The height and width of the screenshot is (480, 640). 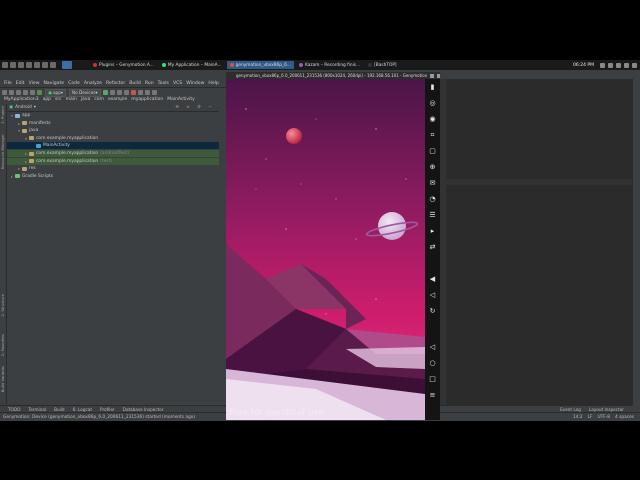 What do you see at coordinates (99, 99) in the screenshot?
I see `breadcrumb-item: com` at bounding box center [99, 99].